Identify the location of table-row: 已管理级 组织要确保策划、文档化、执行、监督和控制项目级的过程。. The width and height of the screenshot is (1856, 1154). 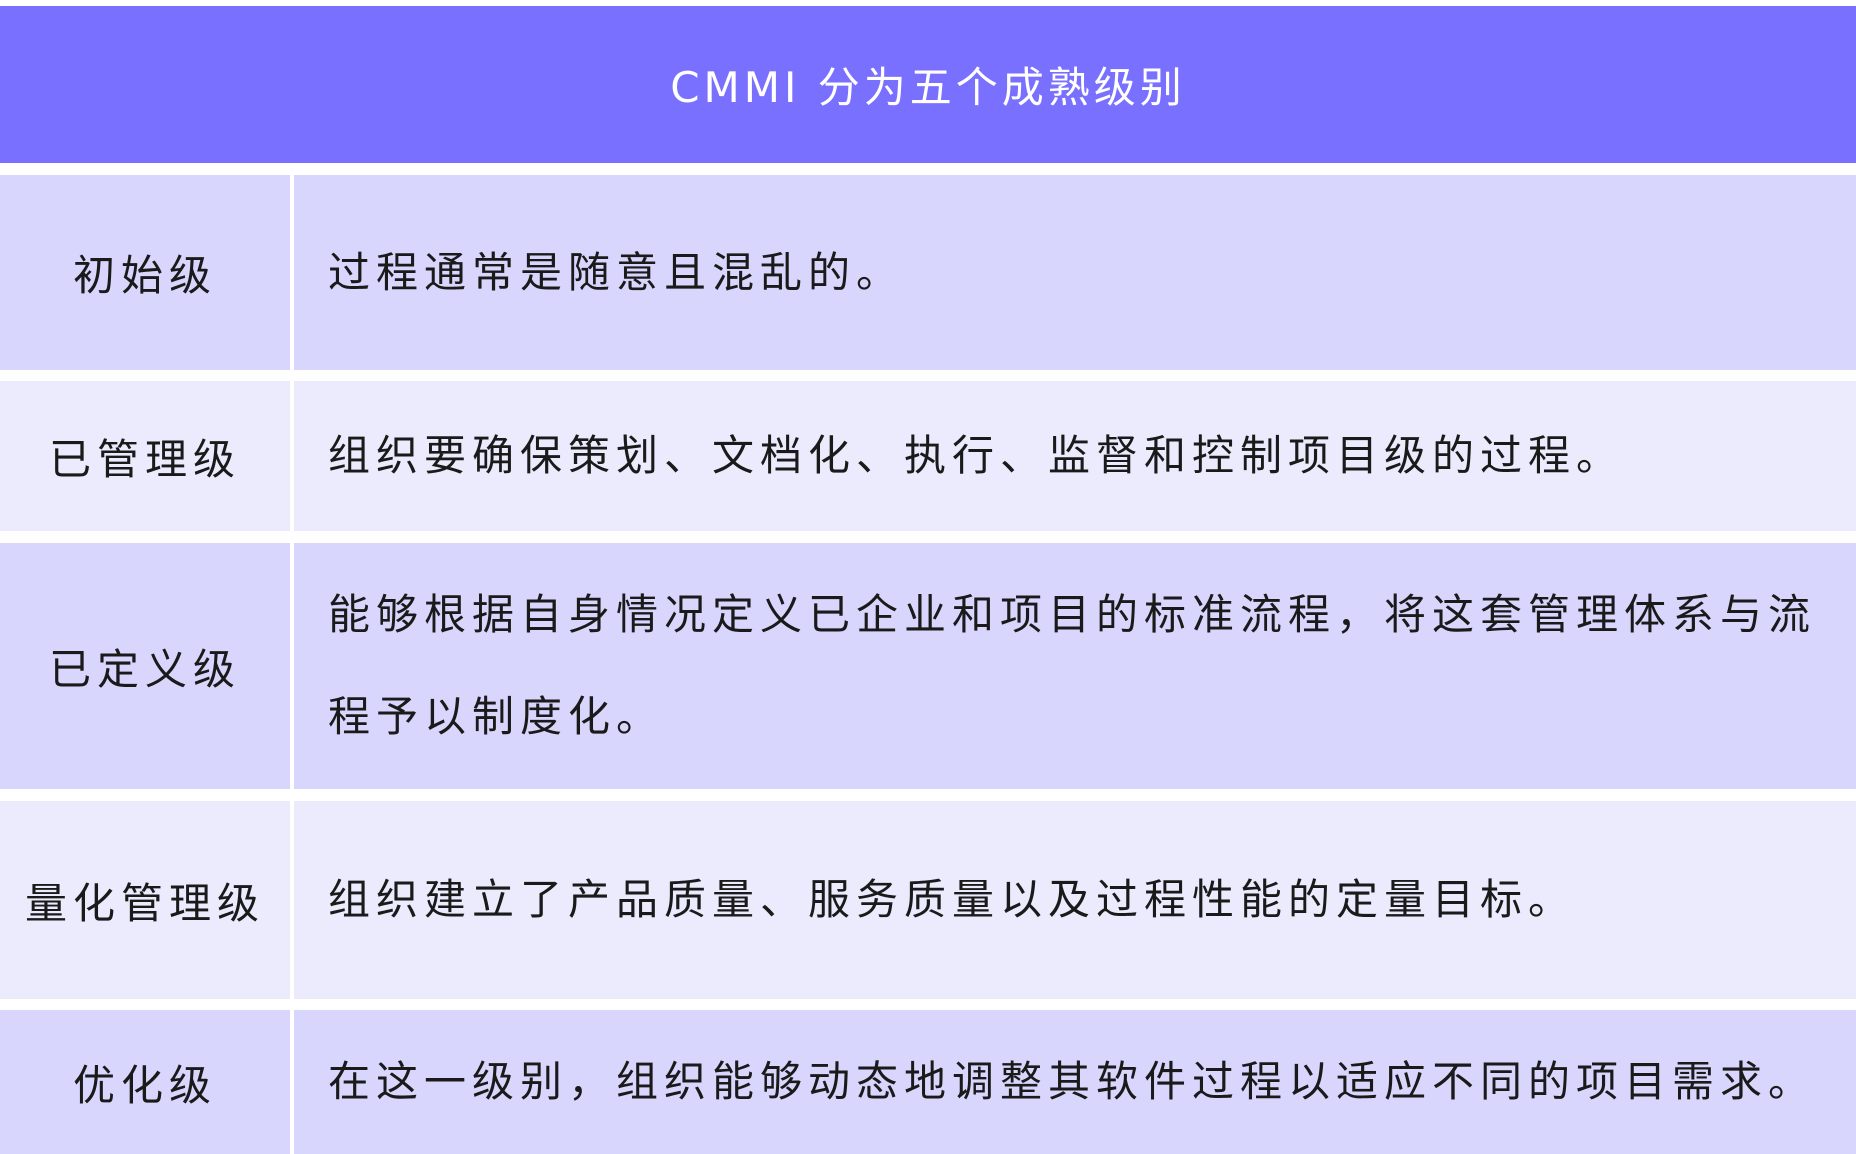
(928, 456).